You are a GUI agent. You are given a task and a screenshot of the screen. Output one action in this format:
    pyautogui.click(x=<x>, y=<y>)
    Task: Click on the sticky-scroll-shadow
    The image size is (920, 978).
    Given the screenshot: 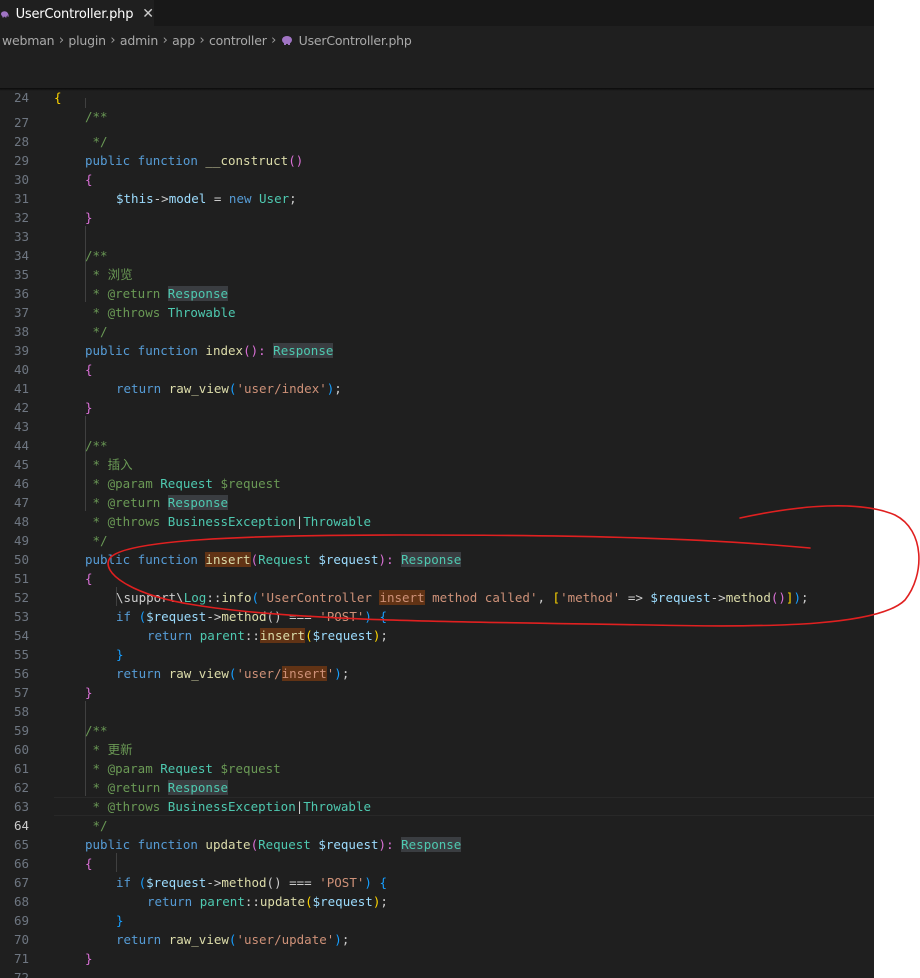 What is the action you would take?
    pyautogui.click(x=437, y=89)
    